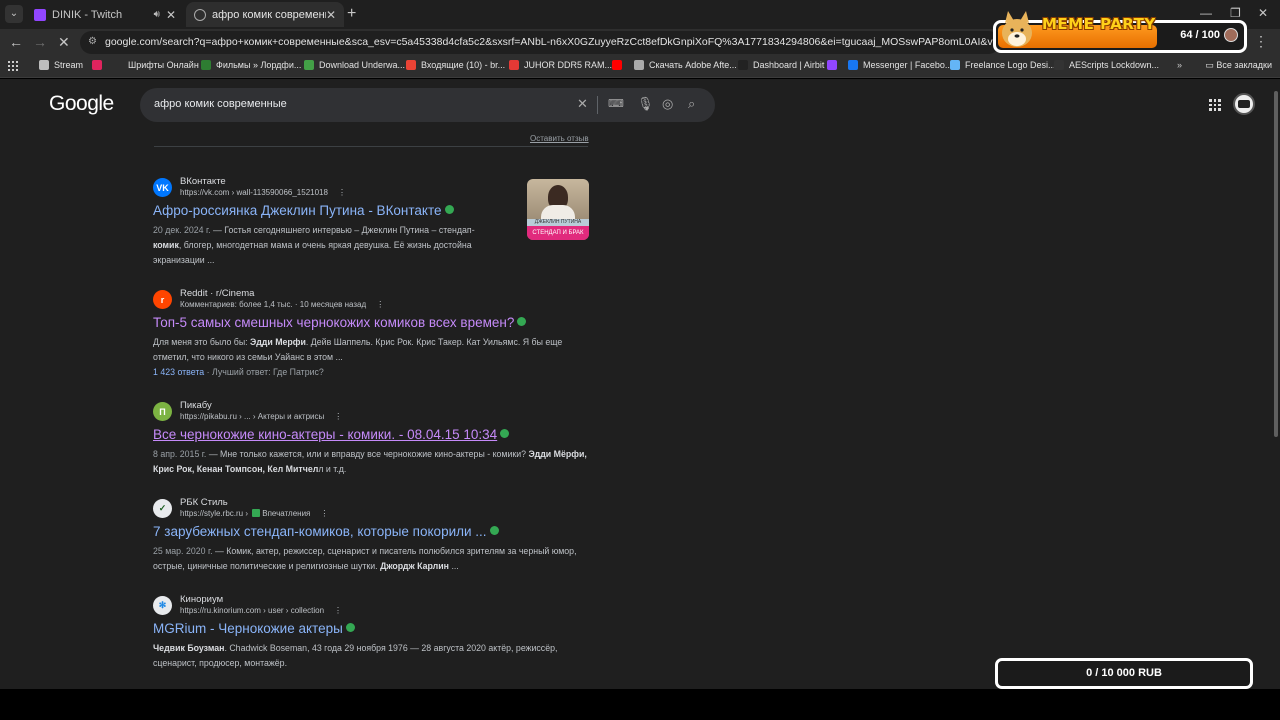 The width and height of the screenshot is (1280, 720). Describe the element at coordinates (162, 605) in the screenshot. I see `kinorium-icon: ✻` at that location.